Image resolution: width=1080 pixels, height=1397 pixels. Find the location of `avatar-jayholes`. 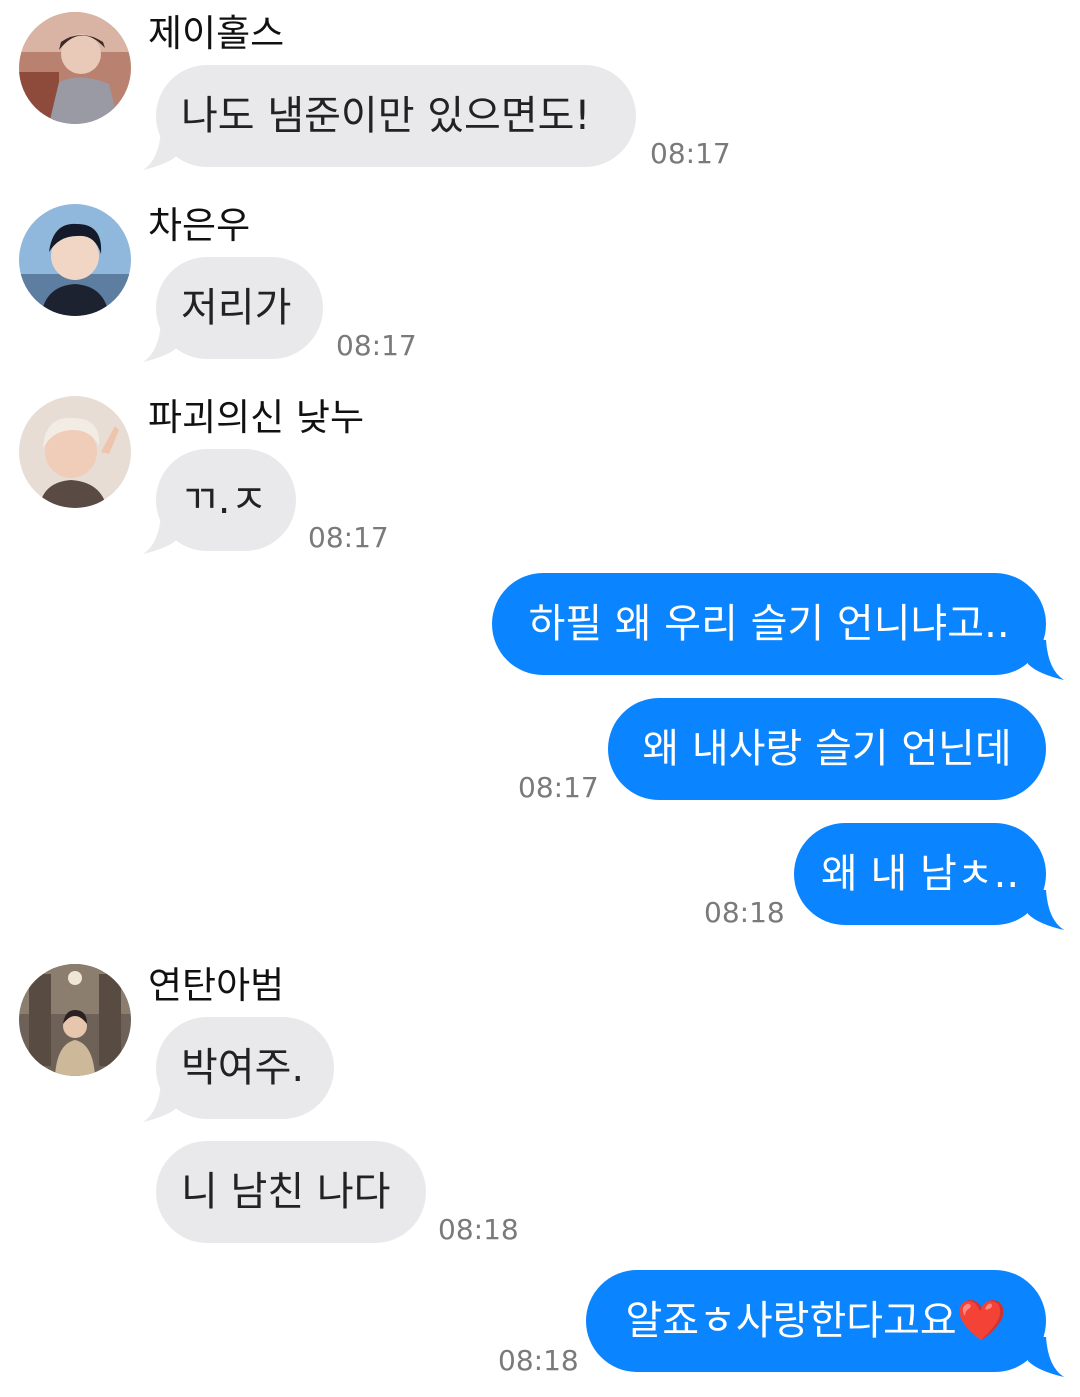

avatar-jayholes is located at coordinates (75, 68).